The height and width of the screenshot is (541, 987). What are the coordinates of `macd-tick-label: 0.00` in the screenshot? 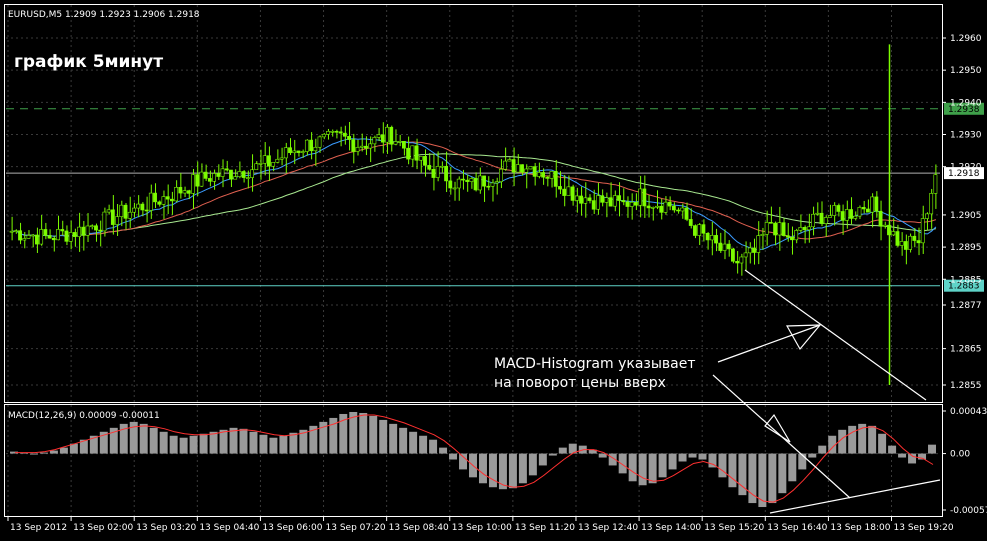 It's located at (960, 455).